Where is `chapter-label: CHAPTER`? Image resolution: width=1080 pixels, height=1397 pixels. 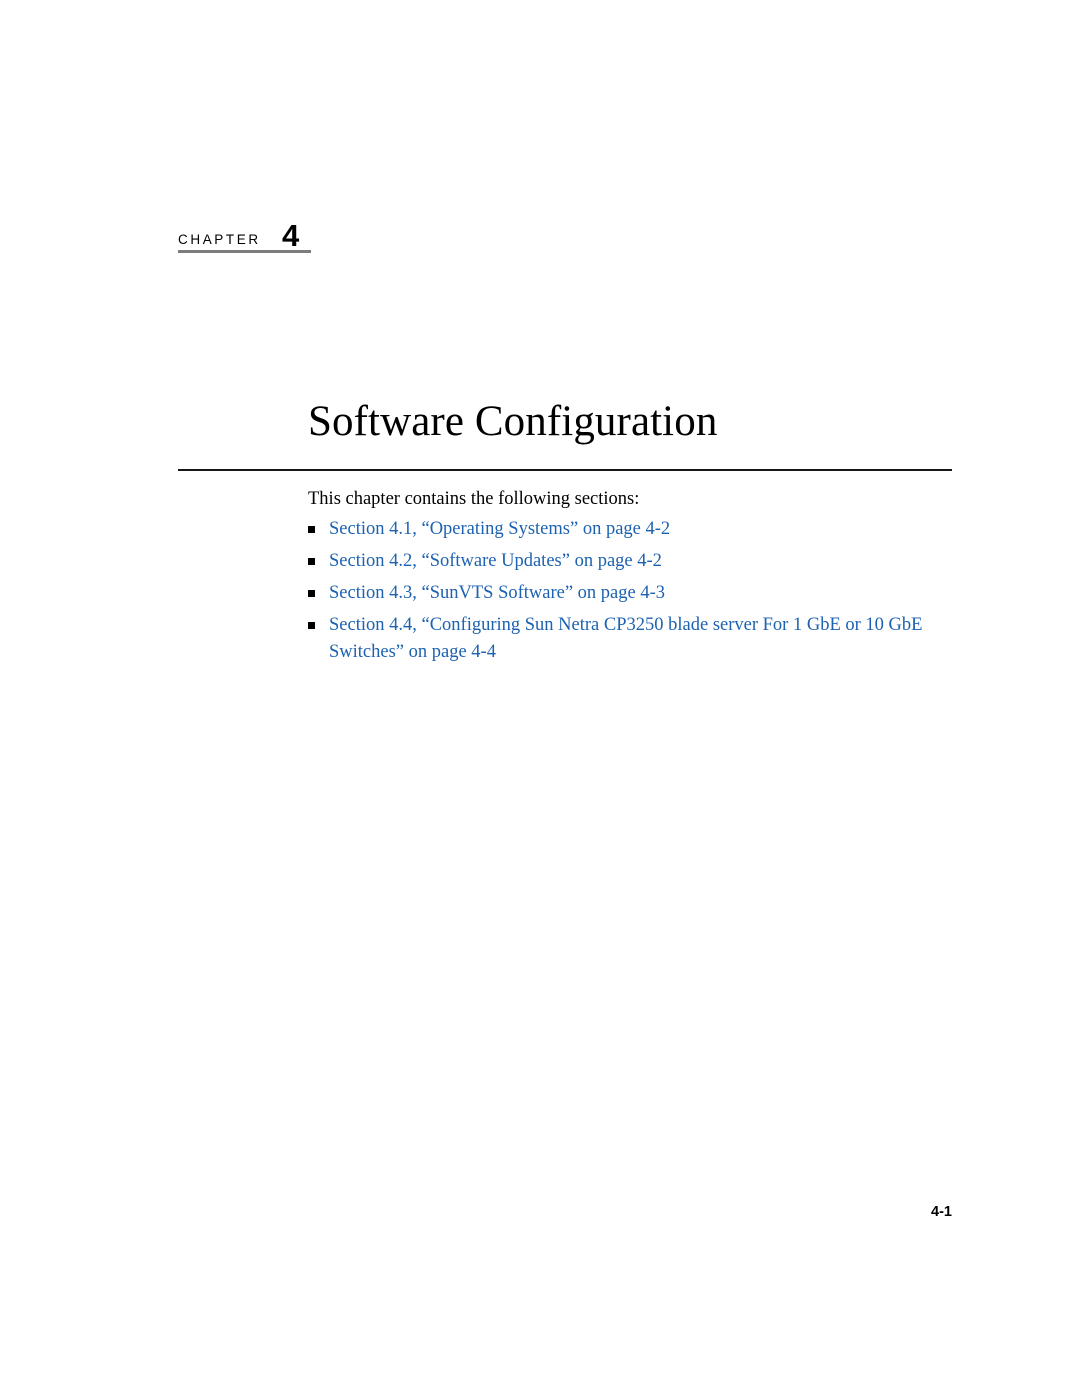
chapter-label: CHAPTER is located at coordinates (219, 239).